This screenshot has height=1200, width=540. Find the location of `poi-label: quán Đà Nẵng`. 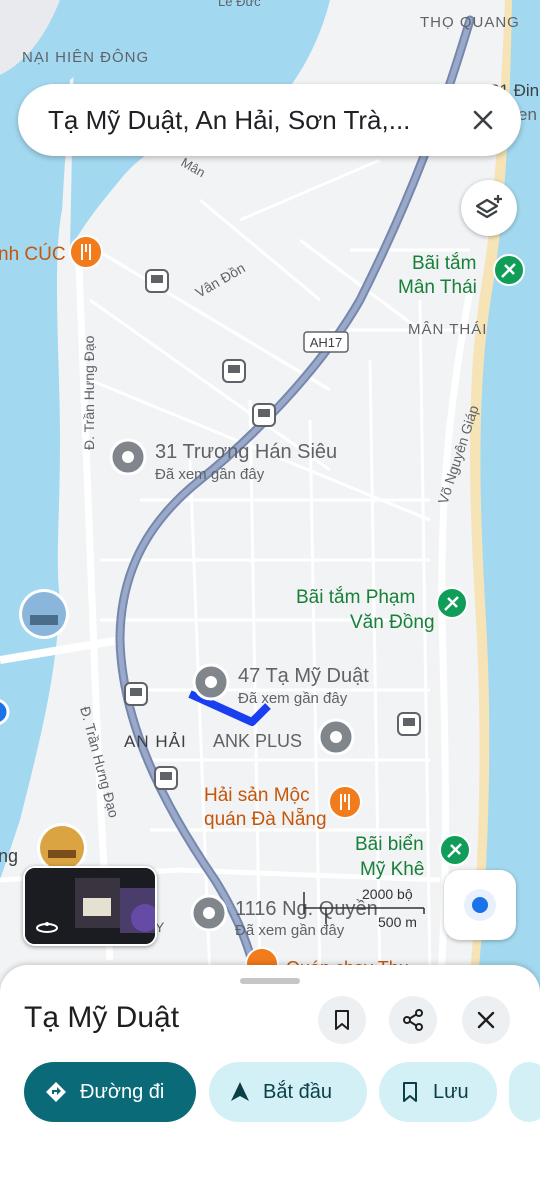

poi-label: quán Đà Nẵng is located at coordinates (265, 819).